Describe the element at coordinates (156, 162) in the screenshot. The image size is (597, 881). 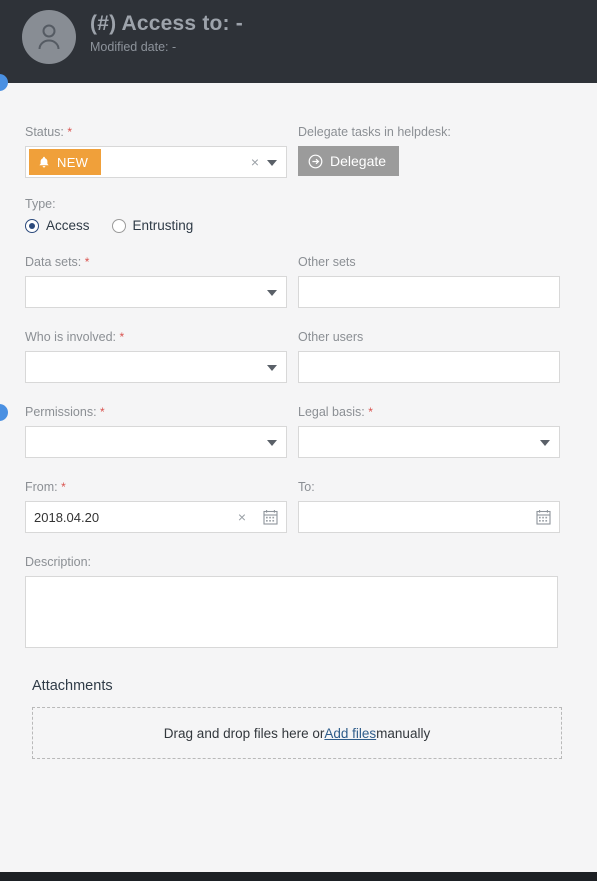
I see `status-select: NEW ×` at that location.